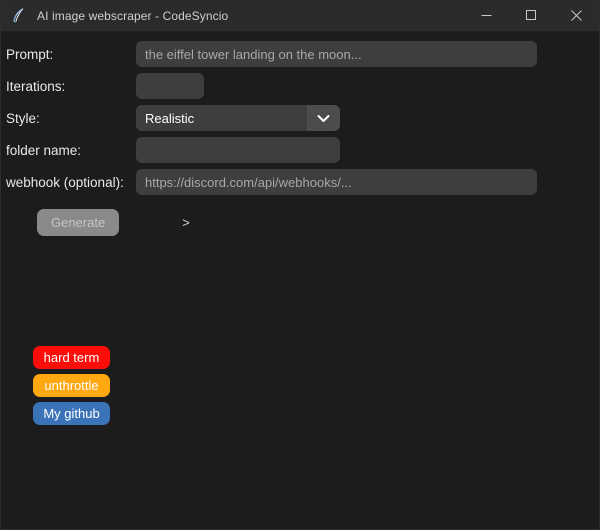  What do you see at coordinates (186, 222) in the screenshot?
I see `status-marker: >` at bounding box center [186, 222].